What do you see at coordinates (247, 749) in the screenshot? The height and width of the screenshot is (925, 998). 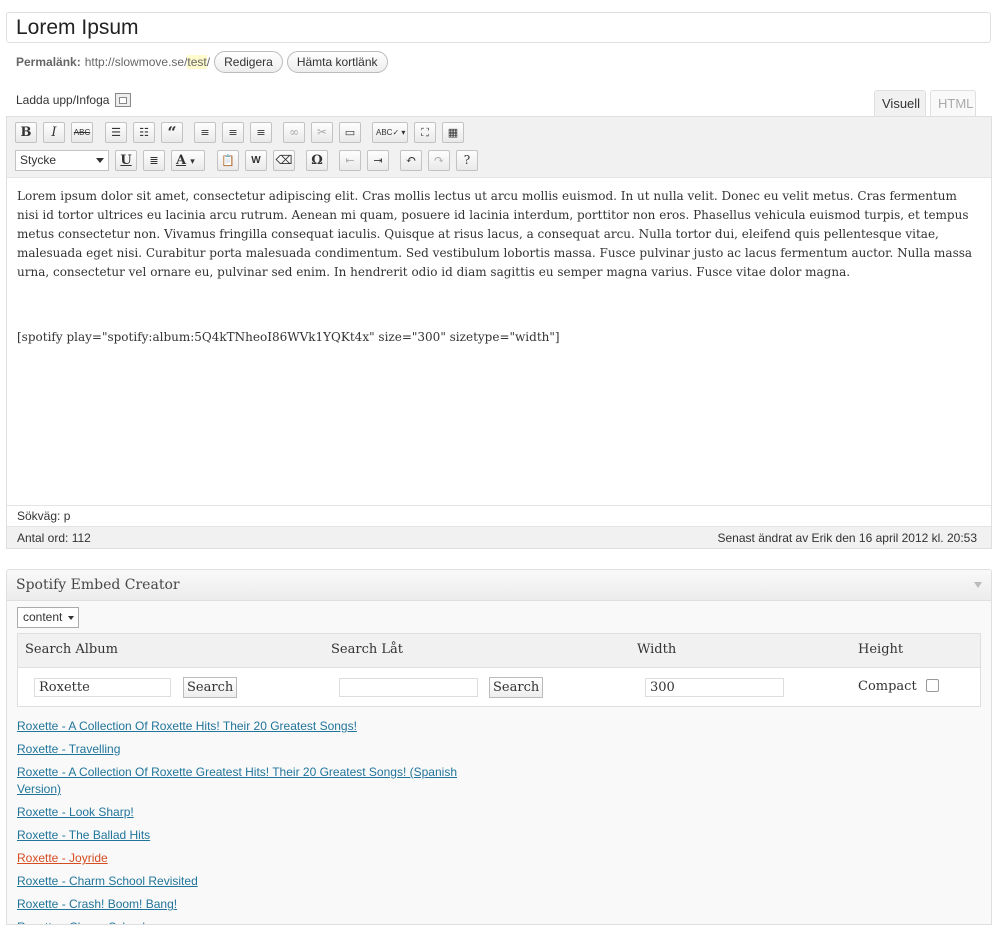 I see `album-result-link: Roxette - Travelling` at bounding box center [247, 749].